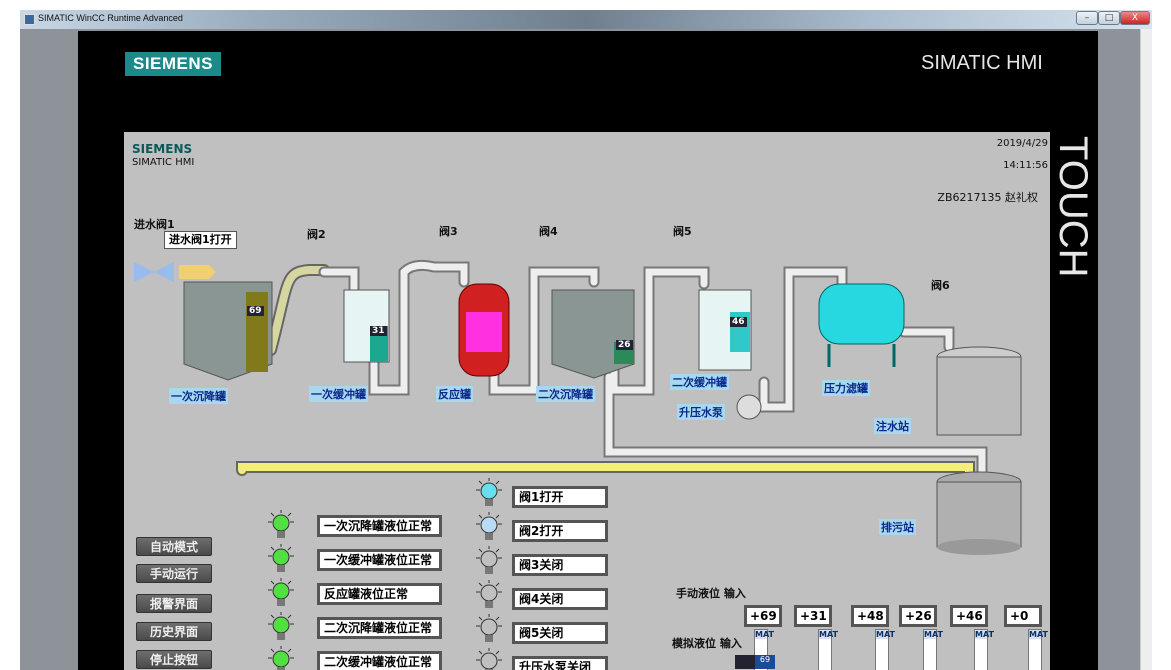  I want to click on app-icon, so click(29, 19).